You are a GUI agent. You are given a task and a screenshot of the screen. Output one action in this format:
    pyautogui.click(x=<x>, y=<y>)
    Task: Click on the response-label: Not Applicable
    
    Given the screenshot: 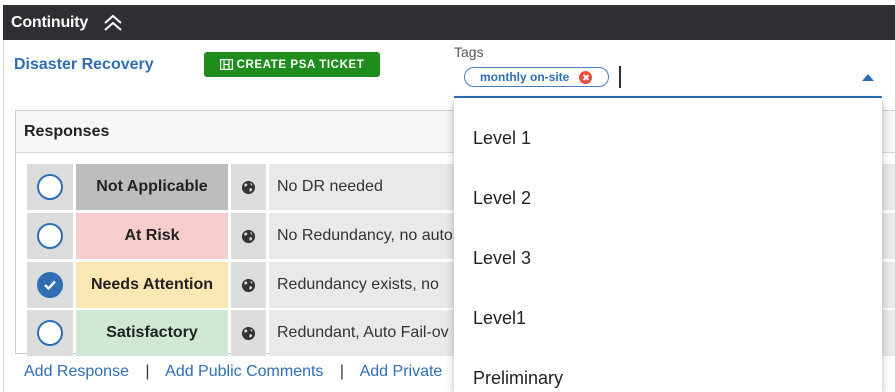 What is the action you would take?
    pyautogui.click(x=152, y=187)
    